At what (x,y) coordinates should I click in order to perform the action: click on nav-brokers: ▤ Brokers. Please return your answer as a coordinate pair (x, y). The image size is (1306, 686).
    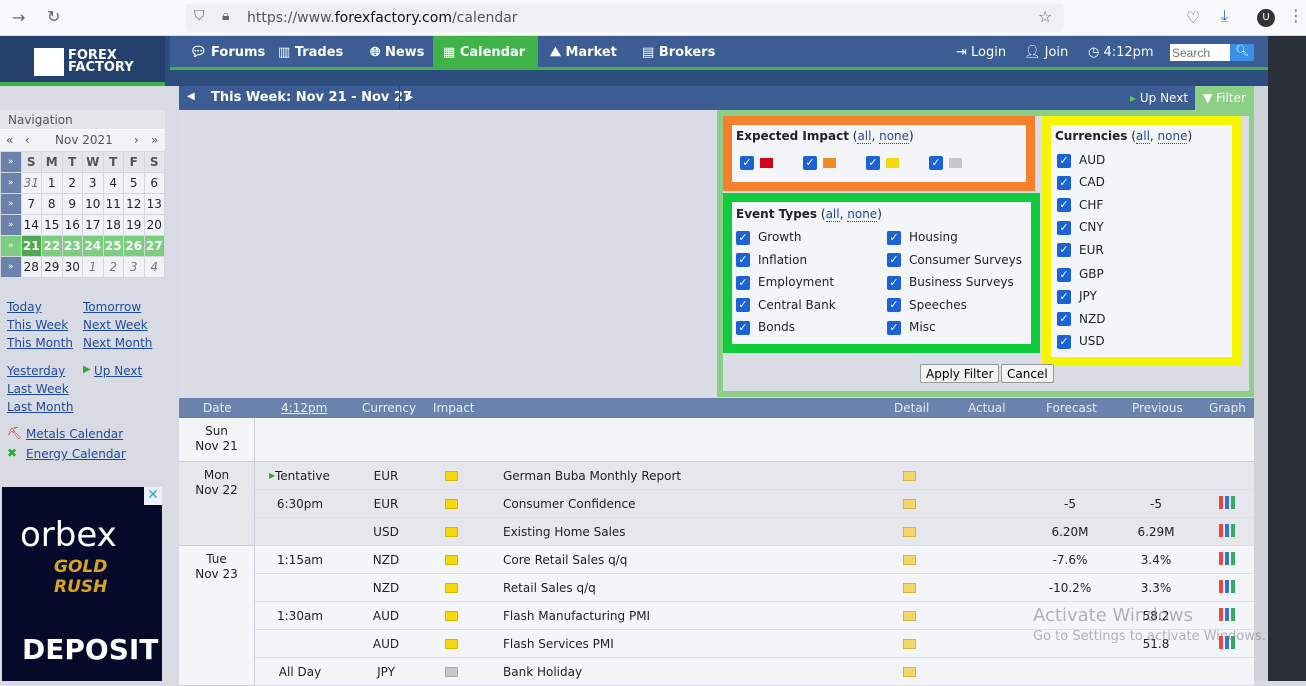
    Looking at the image, I should click on (678, 53).